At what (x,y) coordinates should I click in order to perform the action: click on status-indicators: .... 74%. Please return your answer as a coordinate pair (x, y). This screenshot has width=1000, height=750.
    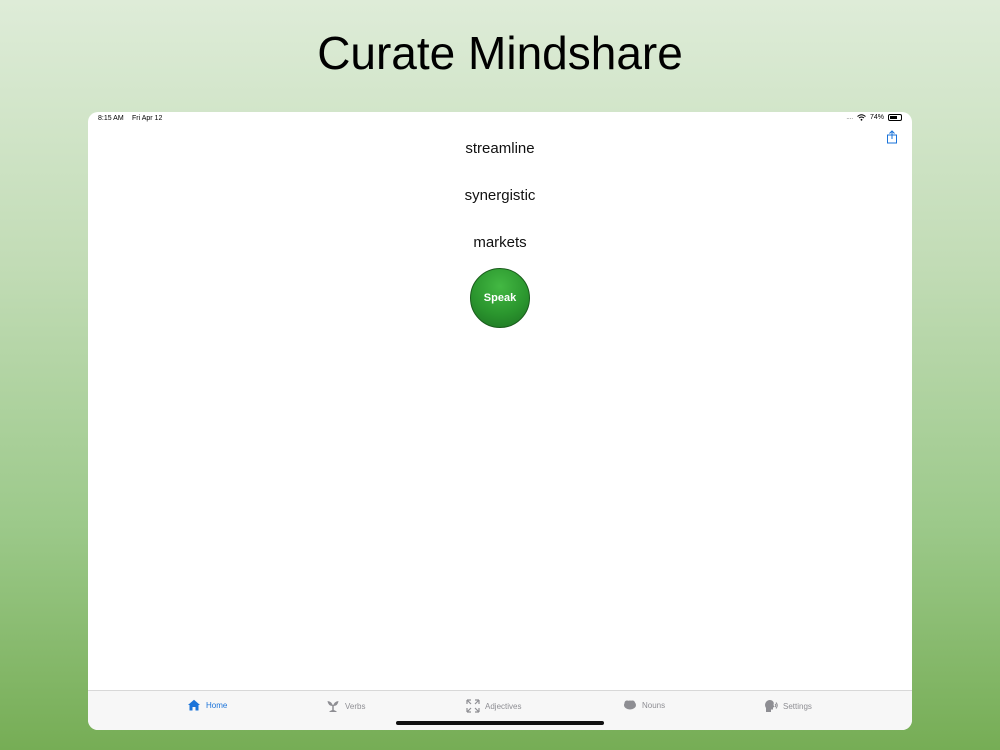
    Looking at the image, I should click on (874, 117).